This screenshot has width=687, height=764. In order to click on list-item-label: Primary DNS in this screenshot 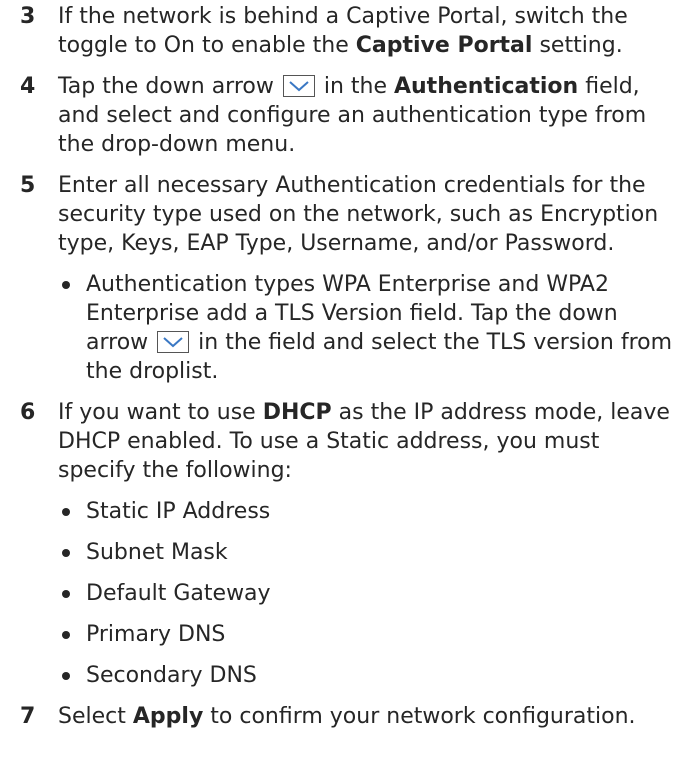, I will do `click(156, 634)`.